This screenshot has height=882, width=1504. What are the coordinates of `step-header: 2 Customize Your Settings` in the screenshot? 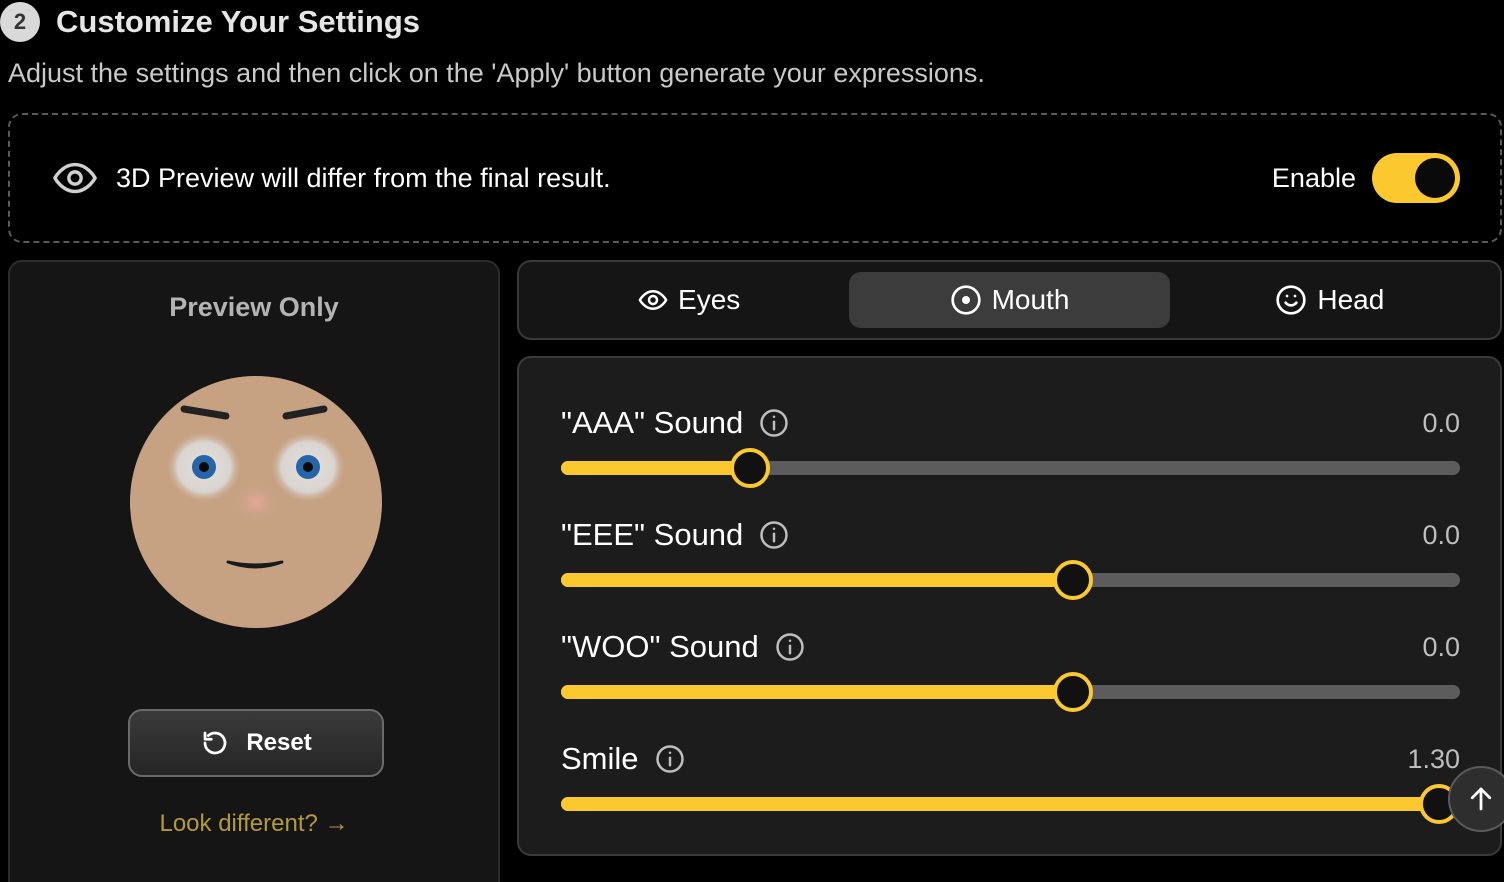 It's located at (210, 22).